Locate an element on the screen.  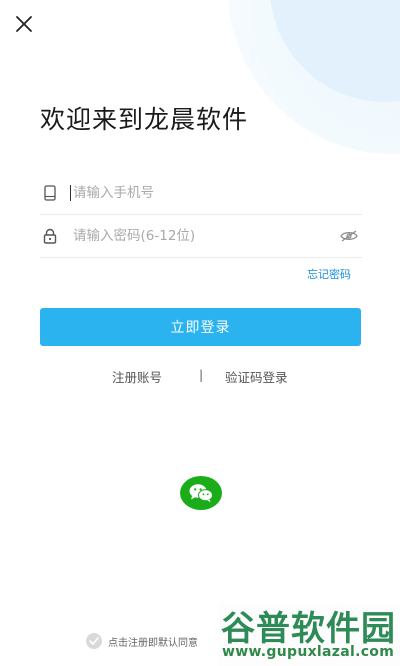
login-button: 立即登录 is located at coordinates (200, 327).